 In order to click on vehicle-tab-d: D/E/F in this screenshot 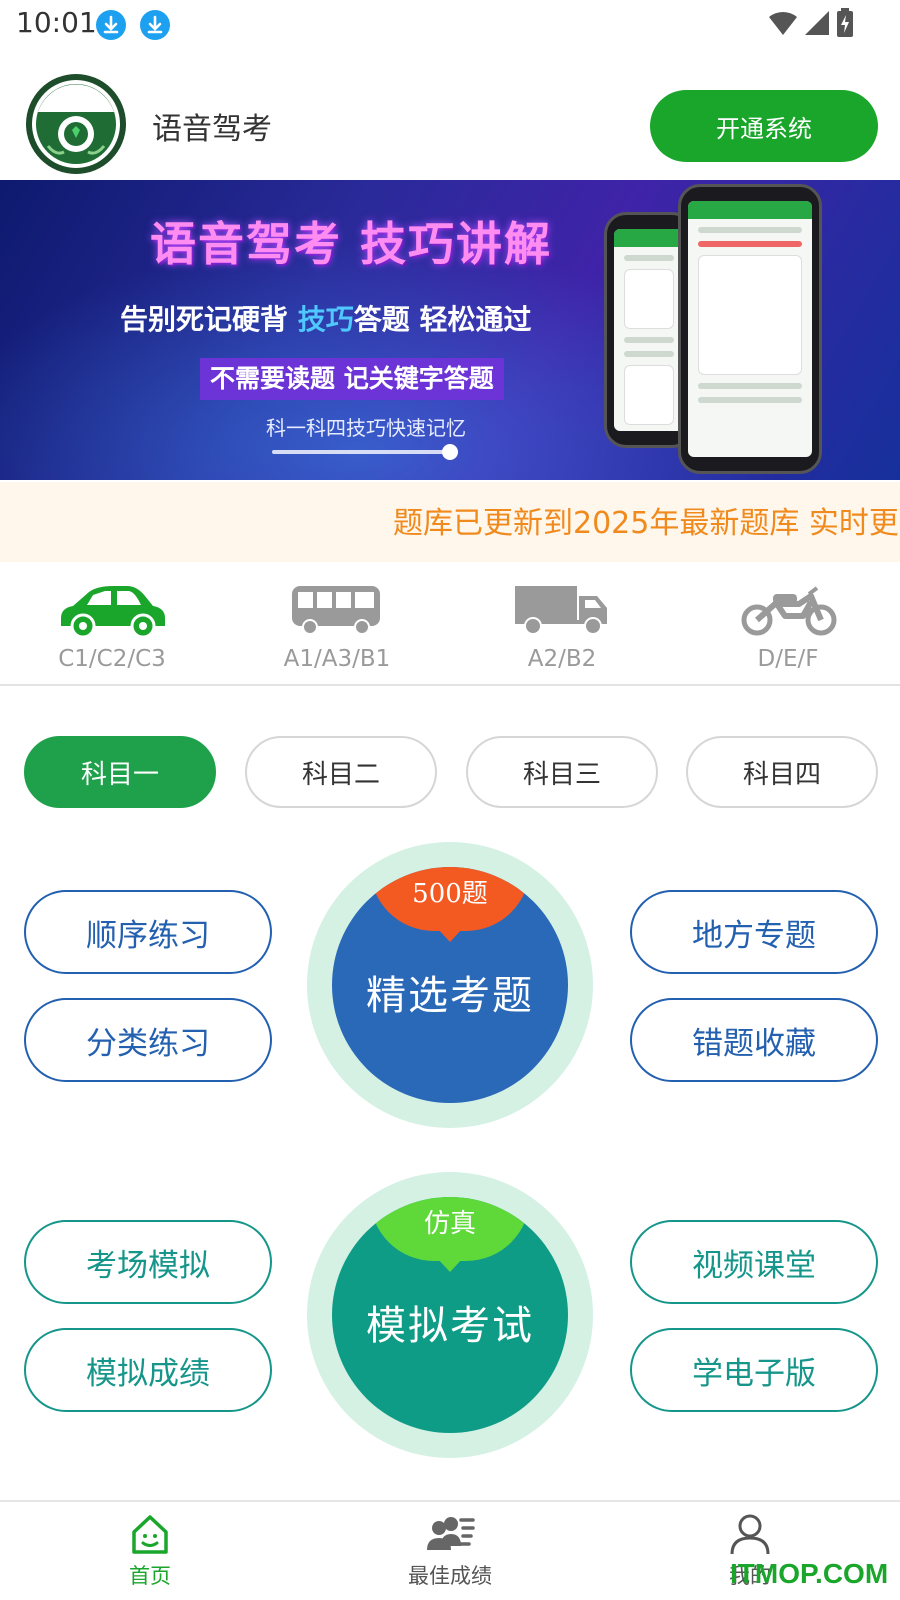, I will do `click(788, 630)`.